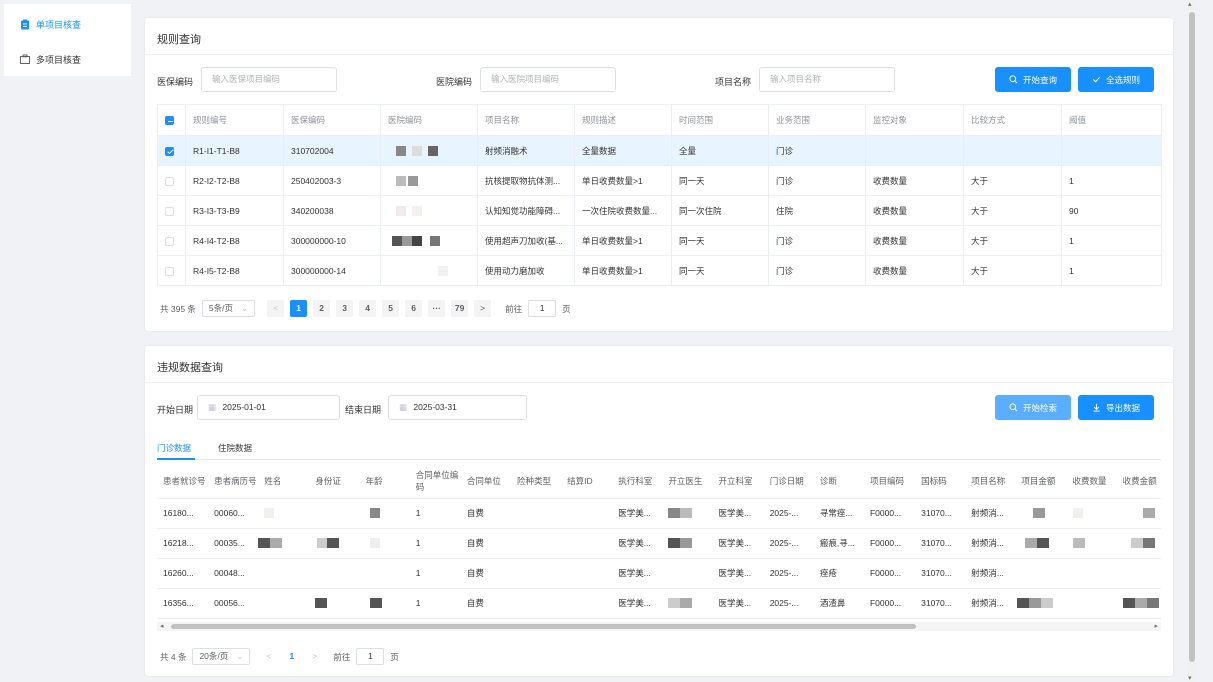 The image size is (1213, 682). Describe the element at coordinates (1138, 573) in the screenshot. I see `charge-amount-cell` at that location.